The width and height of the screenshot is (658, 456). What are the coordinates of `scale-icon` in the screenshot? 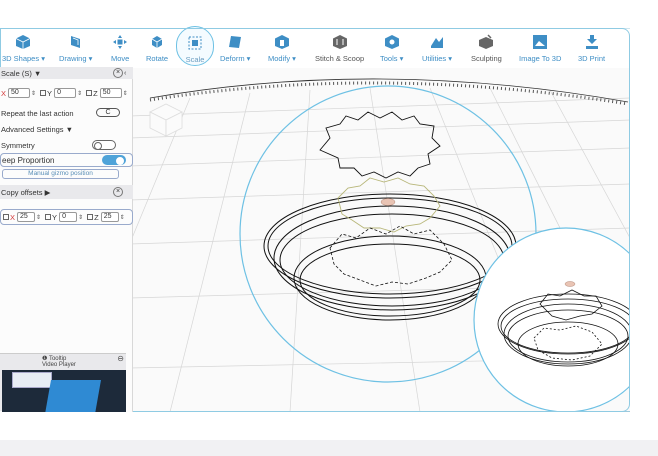 It's located at (195, 43).